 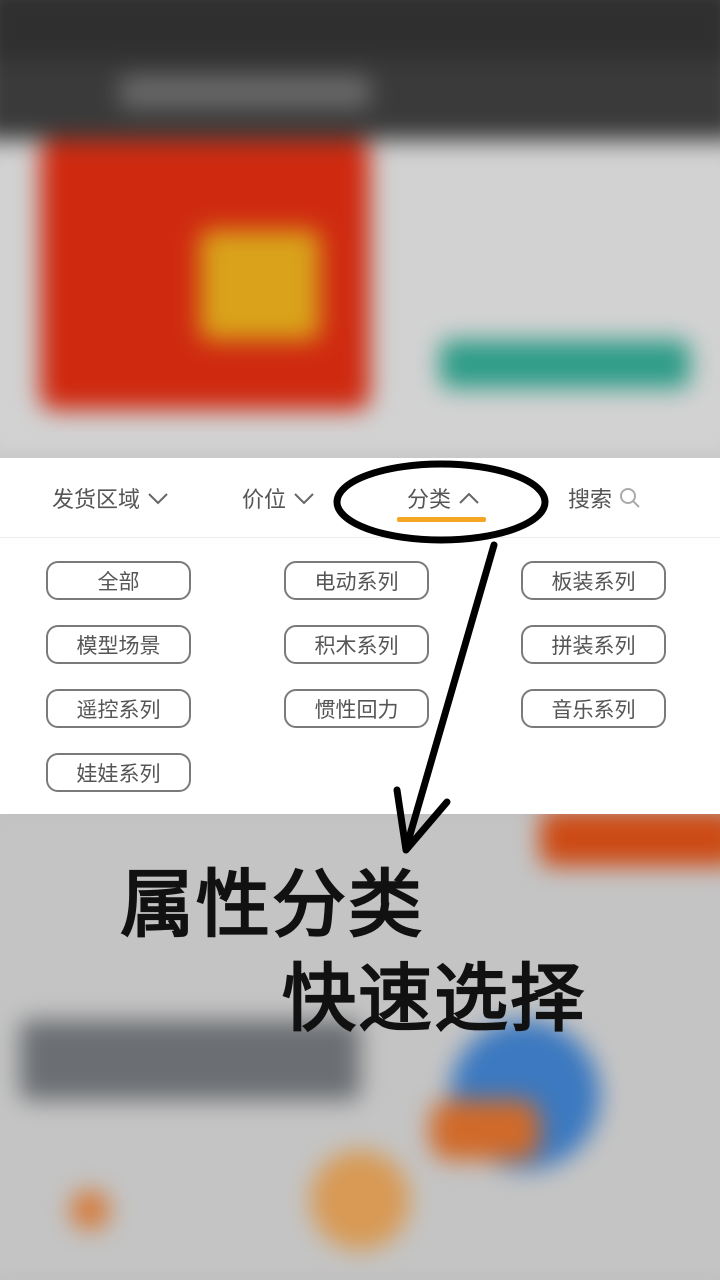 I want to click on annotation-line1: 属性分类, so click(x=272, y=905).